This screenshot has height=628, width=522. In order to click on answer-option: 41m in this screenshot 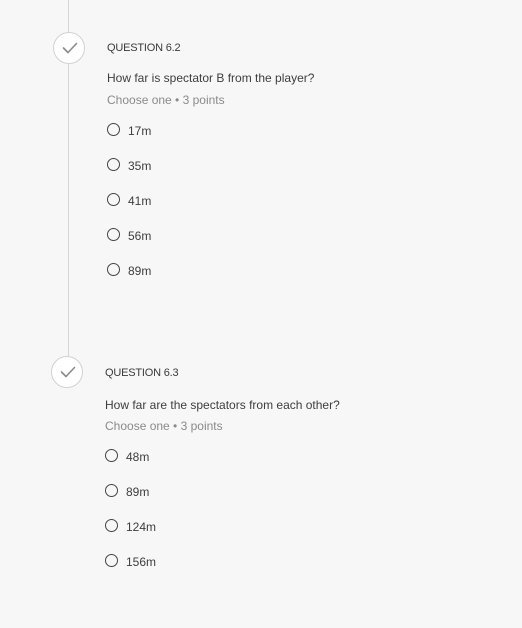, I will do `click(129, 199)`.